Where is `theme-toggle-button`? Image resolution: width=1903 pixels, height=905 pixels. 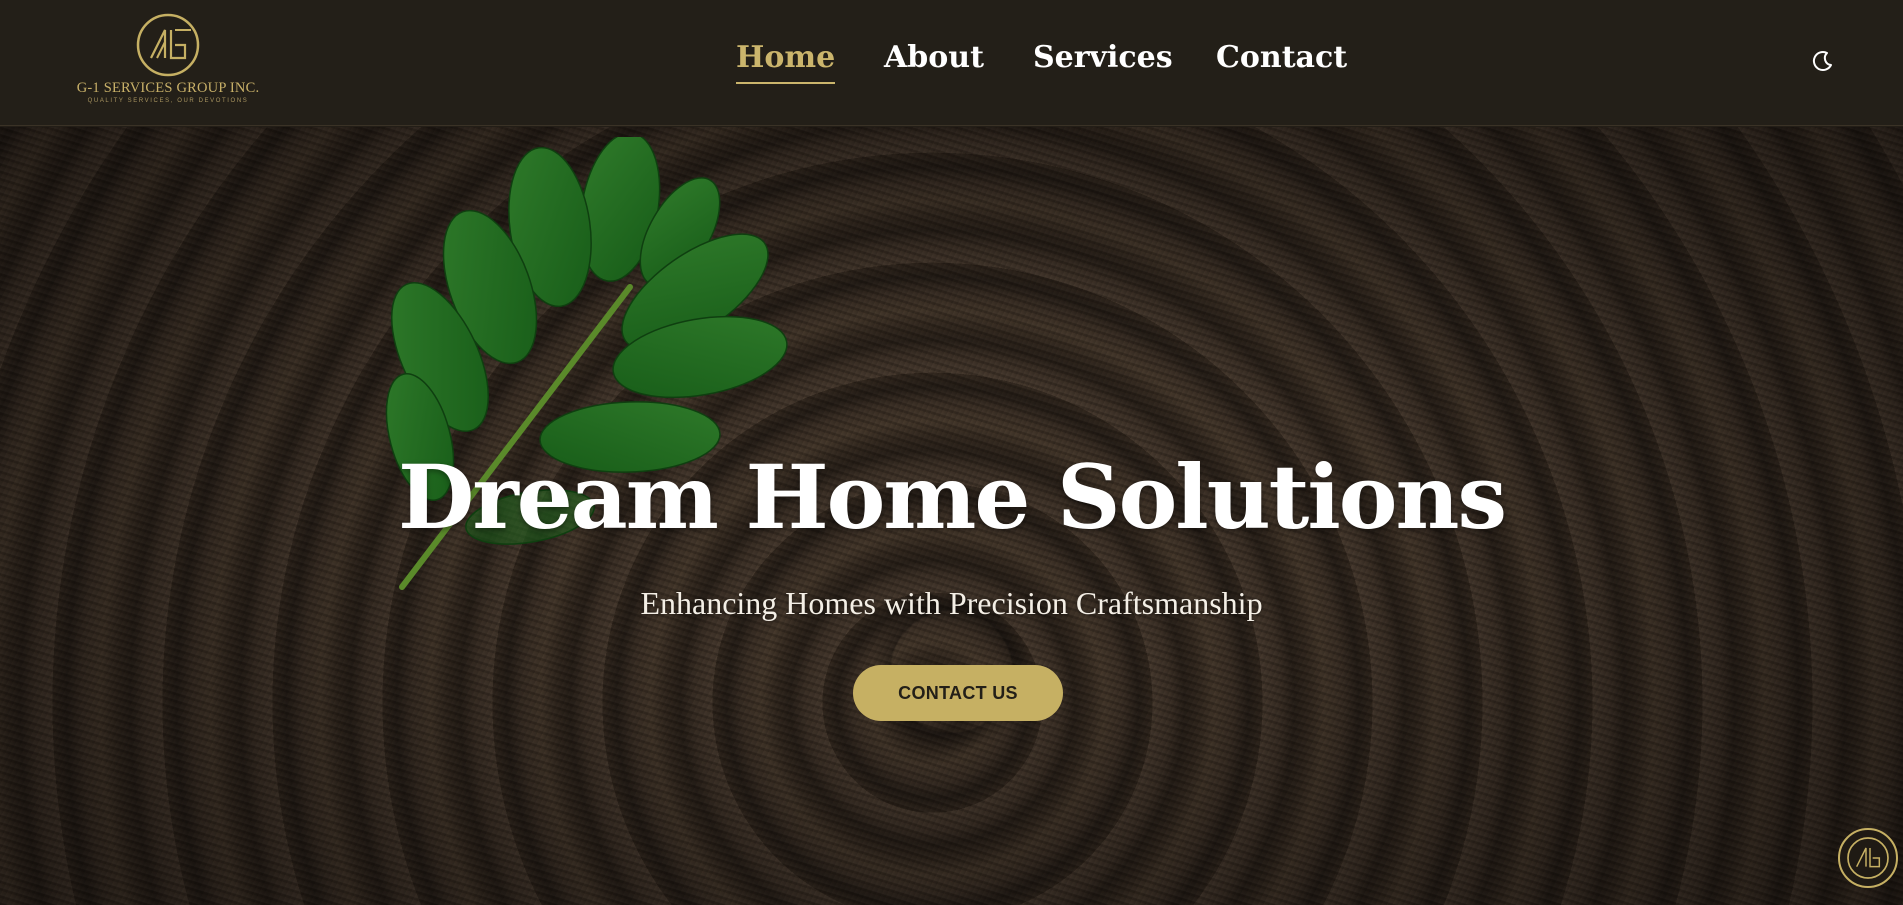
theme-toggle-button is located at coordinates (1823, 61).